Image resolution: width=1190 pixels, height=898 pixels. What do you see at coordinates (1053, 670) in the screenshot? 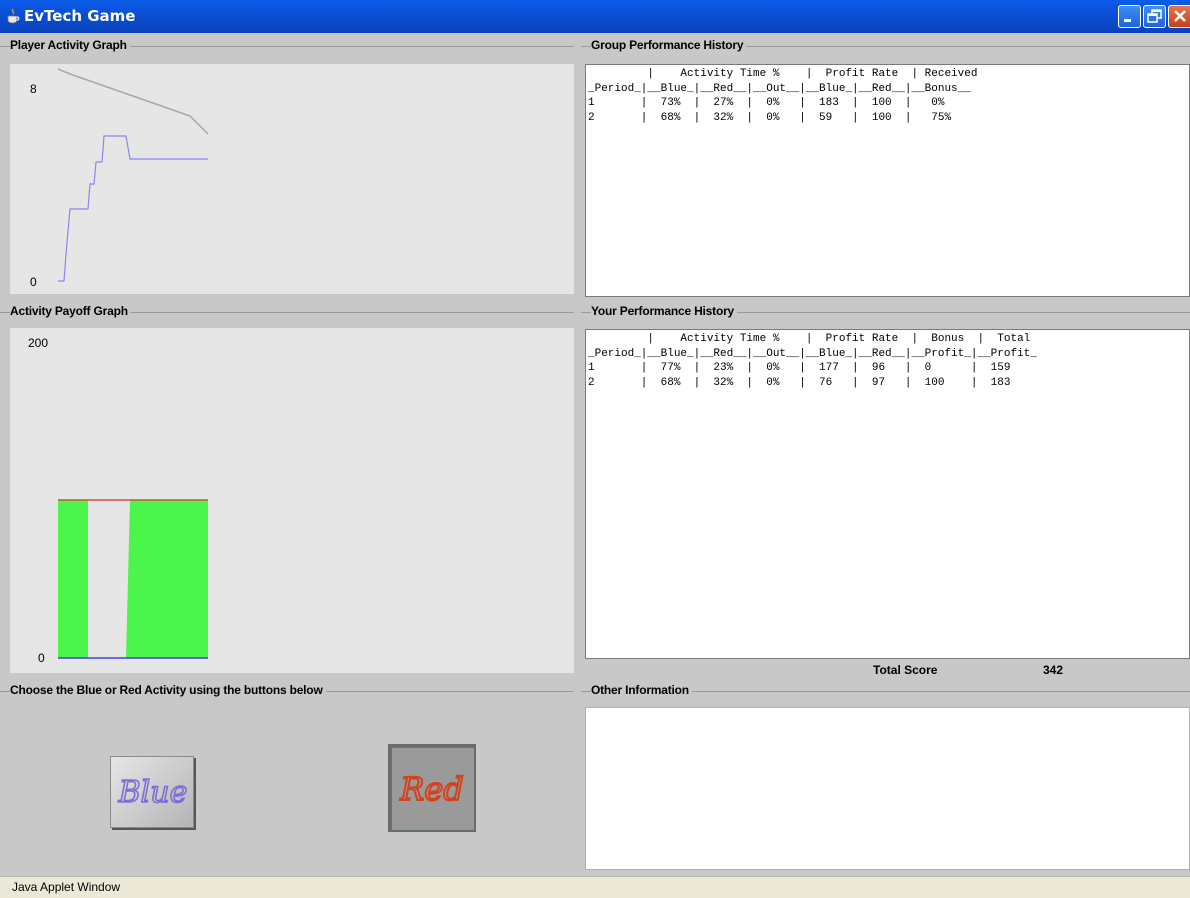
I see `total-score-value: 342` at bounding box center [1053, 670].